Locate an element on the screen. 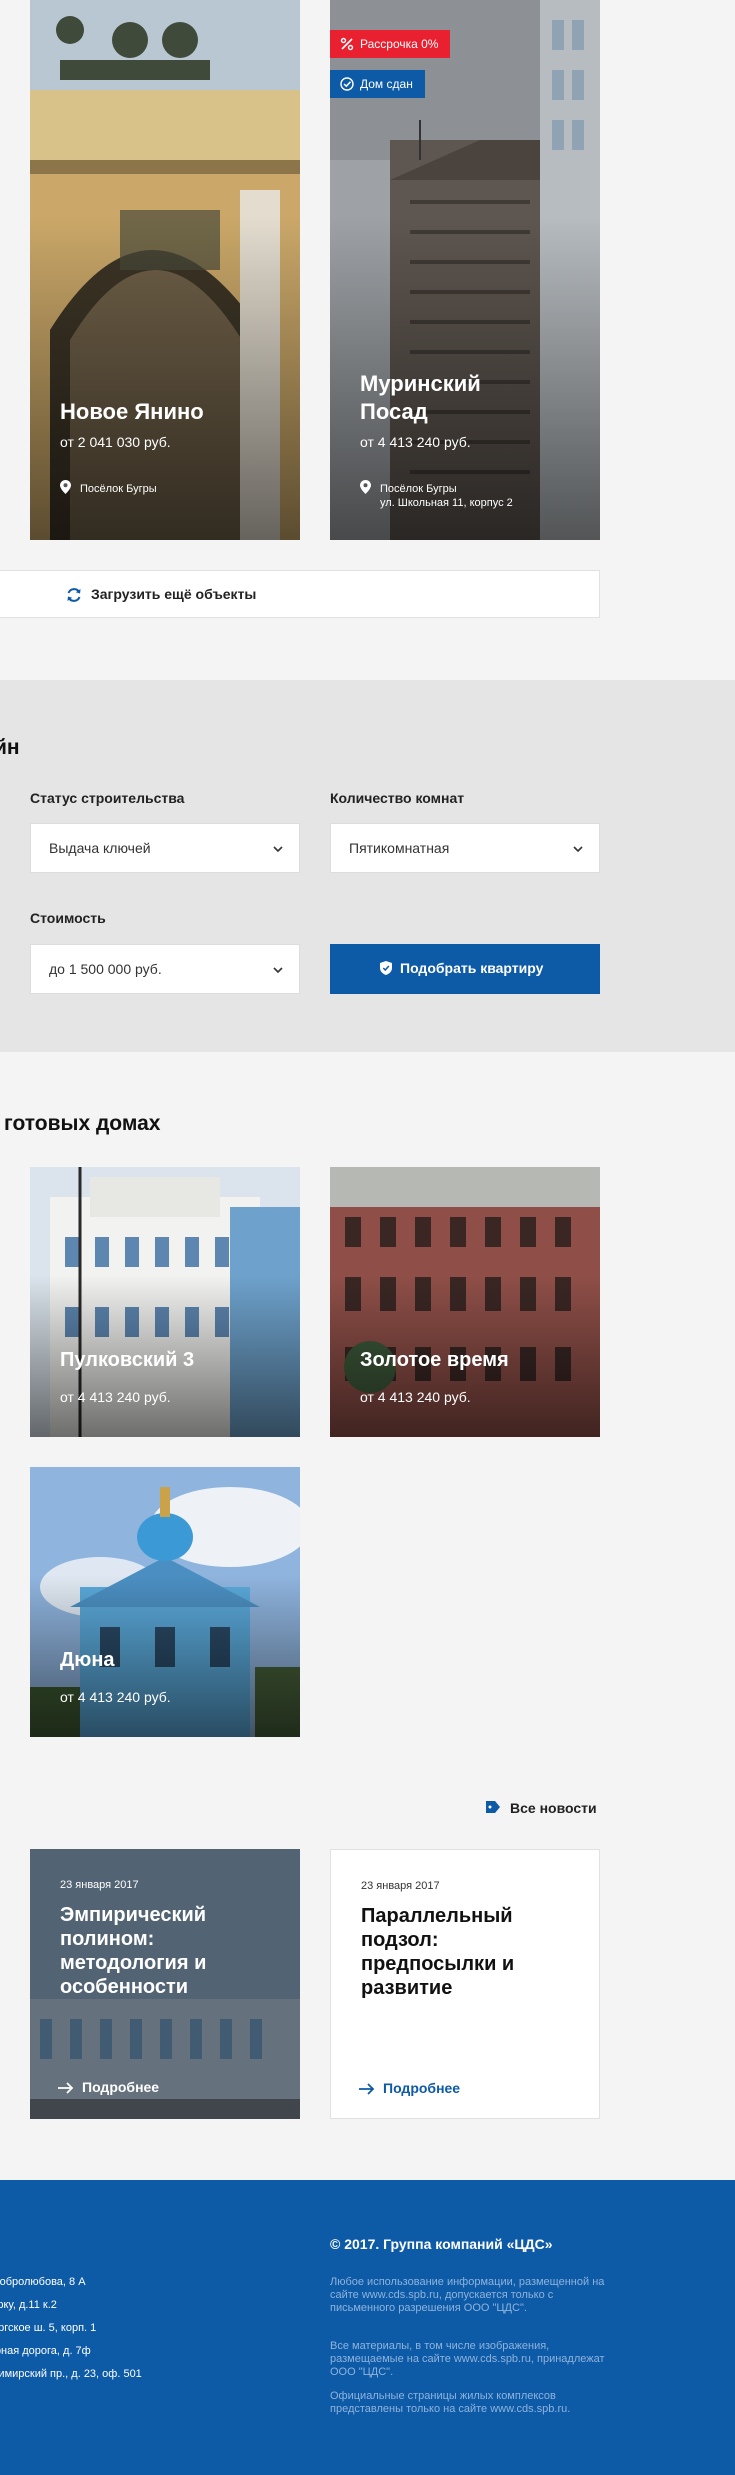  object-address: Посёлок Бугры is located at coordinates (118, 489).